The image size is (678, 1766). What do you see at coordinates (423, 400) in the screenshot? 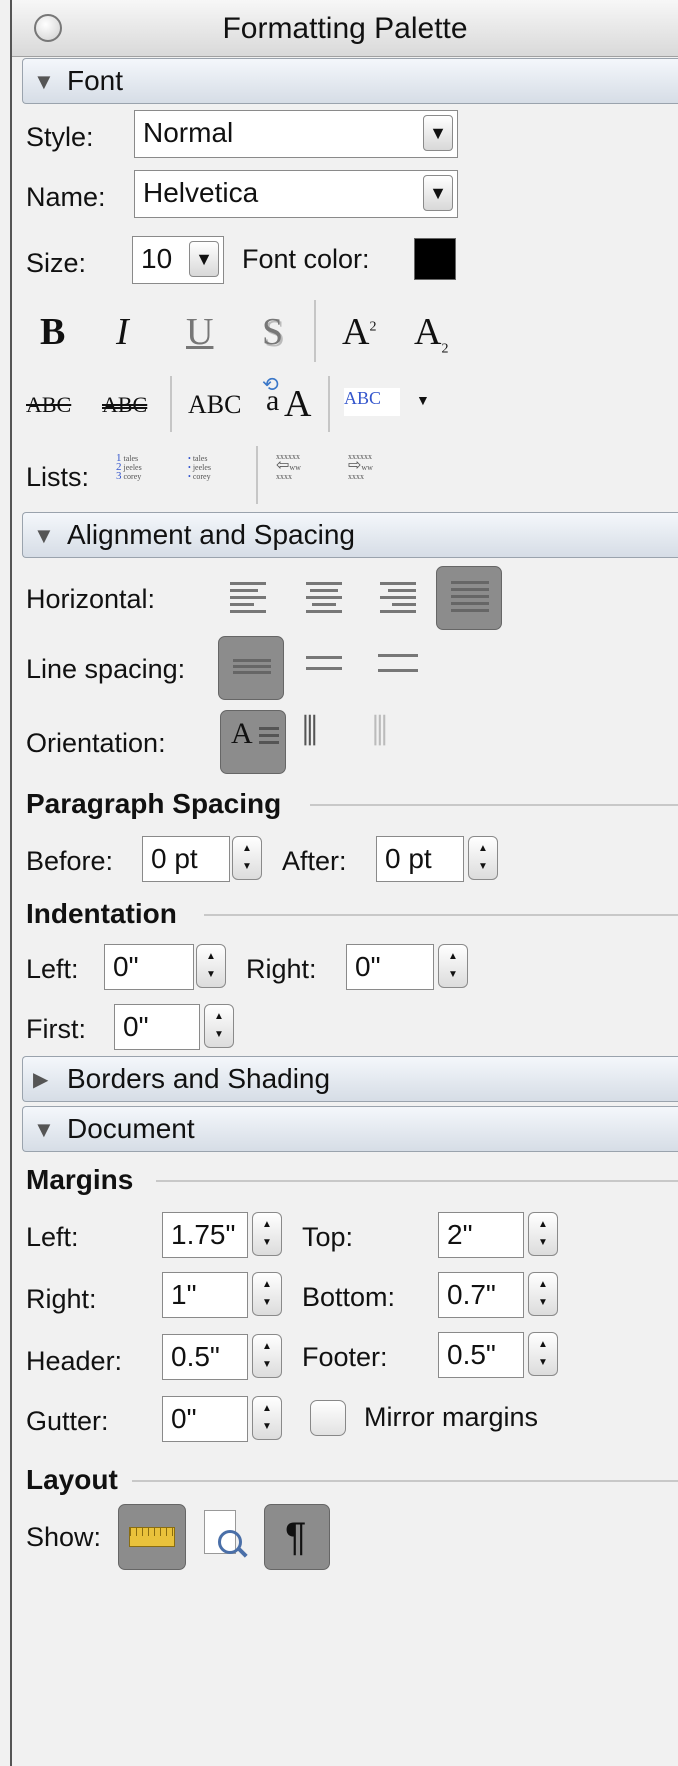
I see `highlight-dropdown-icon: ▼` at bounding box center [423, 400].